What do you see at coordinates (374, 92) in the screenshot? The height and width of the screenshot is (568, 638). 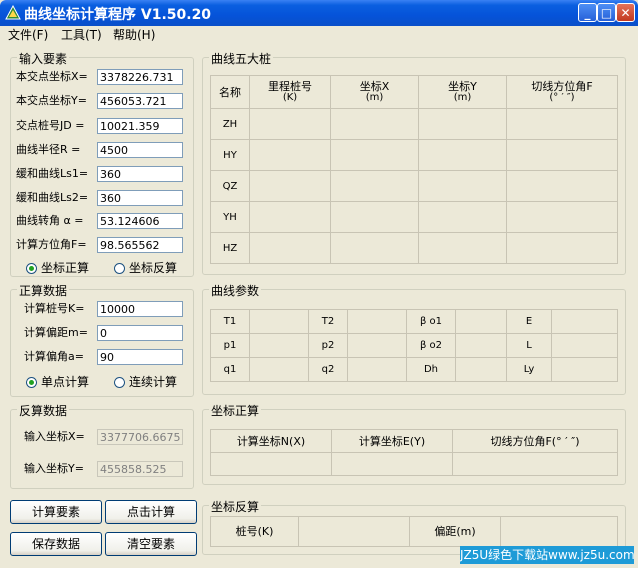 I see `header-coord-x: 坐标X (m)` at bounding box center [374, 92].